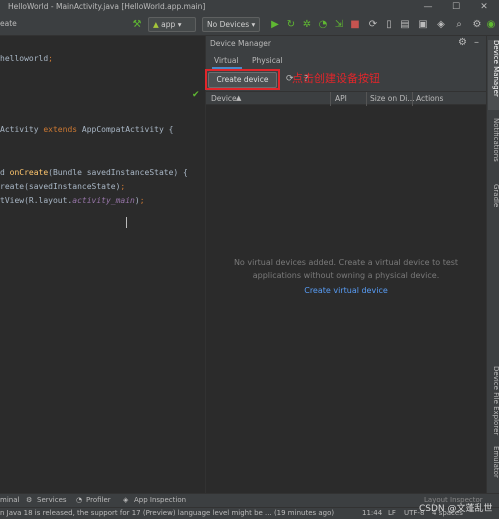  What do you see at coordinates (196, 95) in the screenshot?
I see `no-problems-check-icon: ✔` at bounding box center [196, 95].